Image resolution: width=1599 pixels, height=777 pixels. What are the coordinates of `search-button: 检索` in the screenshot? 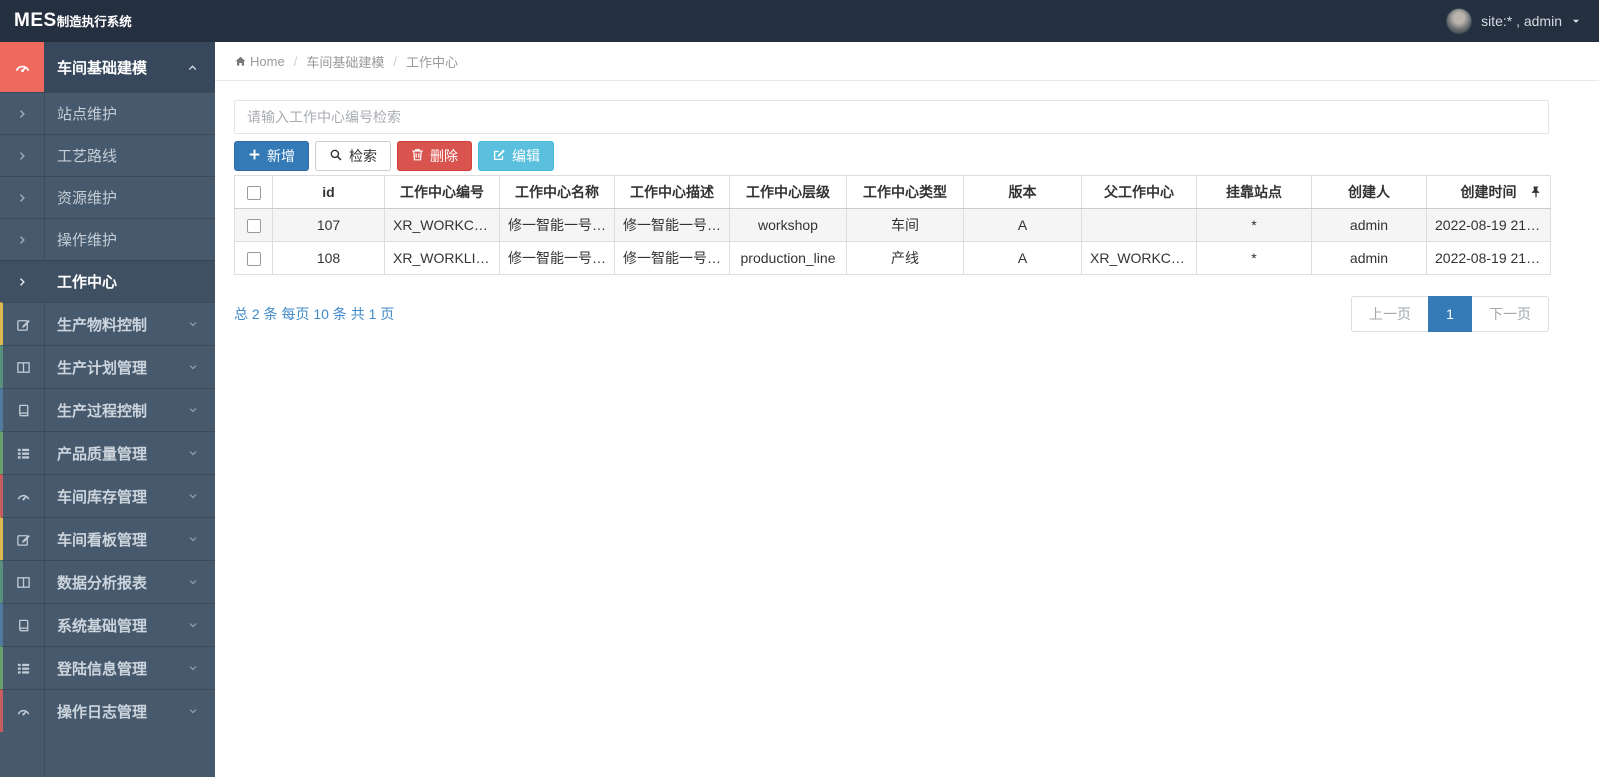 It's located at (353, 156).